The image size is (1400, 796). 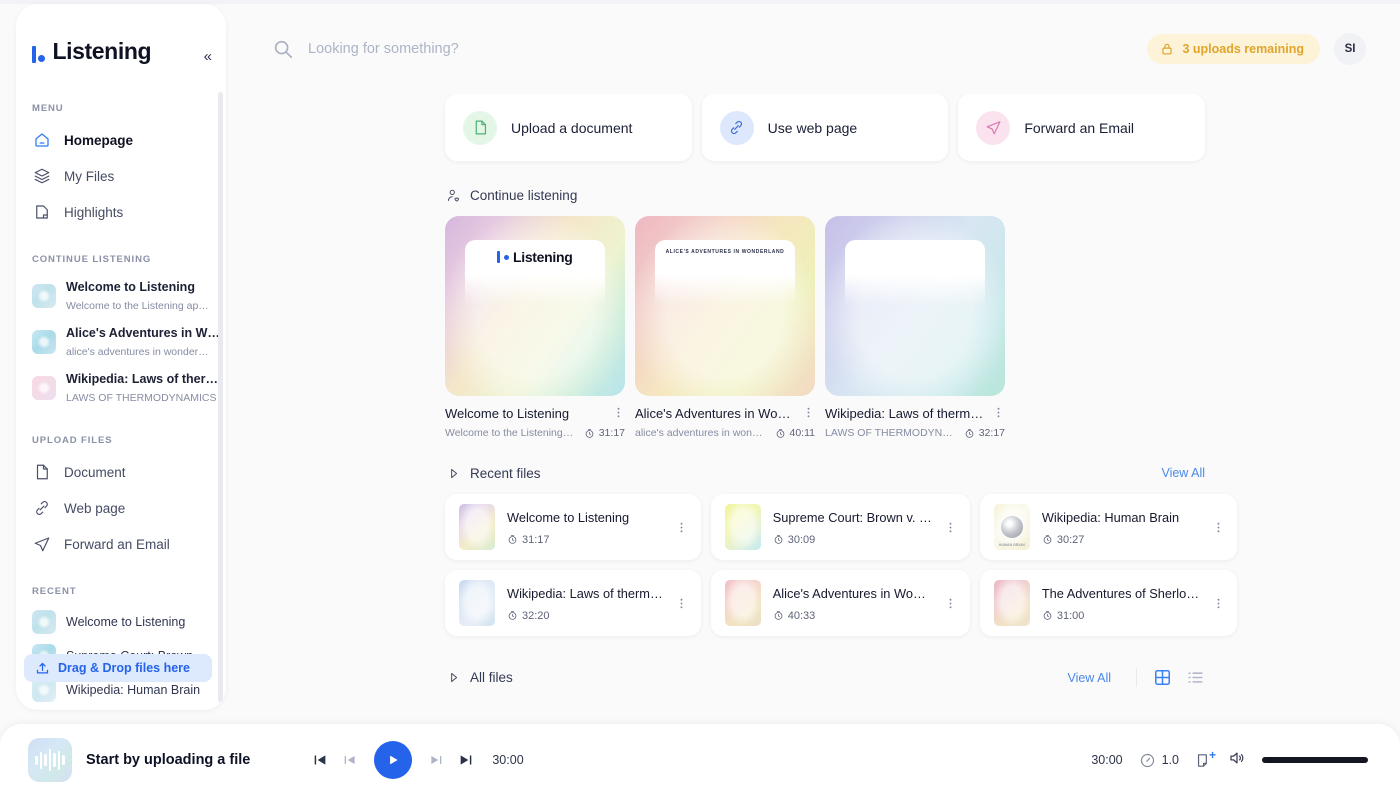 I want to click on action-label: Forward an Email, so click(x=1079, y=127).